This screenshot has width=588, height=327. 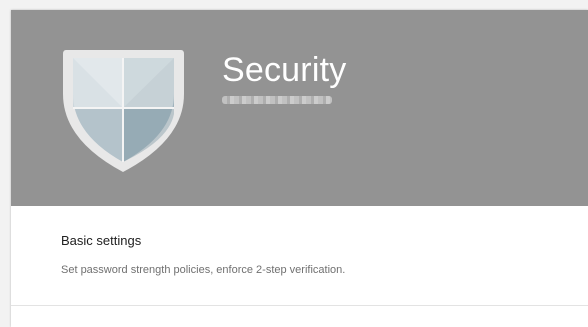 What do you see at coordinates (123, 111) in the screenshot?
I see `shield-icon` at bounding box center [123, 111].